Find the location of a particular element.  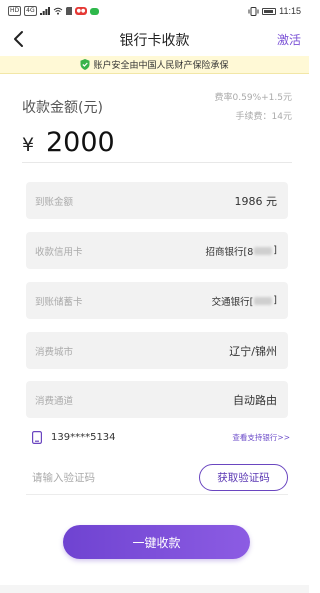

row-label: 到账储蓄卡 is located at coordinates (59, 302).